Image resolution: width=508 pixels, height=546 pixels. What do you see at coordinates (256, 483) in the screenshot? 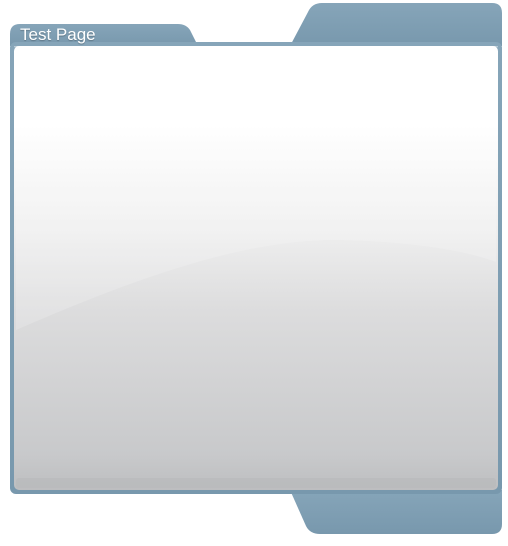
I see `panel-footer-band` at bounding box center [256, 483].